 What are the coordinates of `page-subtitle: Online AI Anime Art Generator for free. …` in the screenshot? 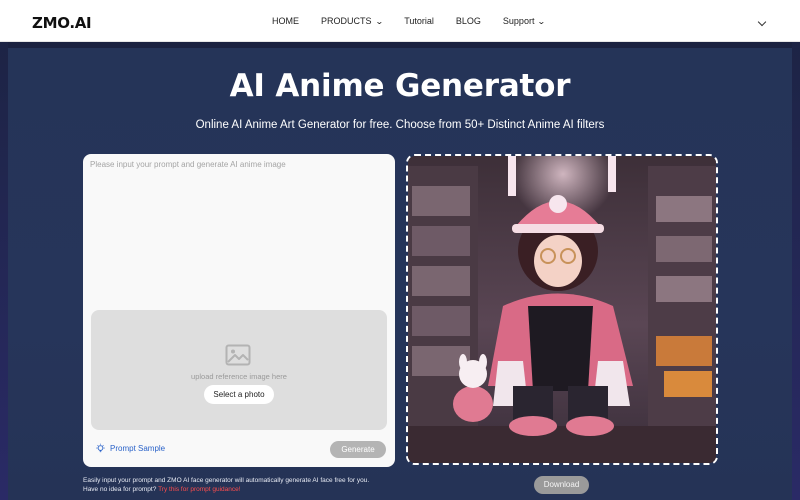 It's located at (400, 125).